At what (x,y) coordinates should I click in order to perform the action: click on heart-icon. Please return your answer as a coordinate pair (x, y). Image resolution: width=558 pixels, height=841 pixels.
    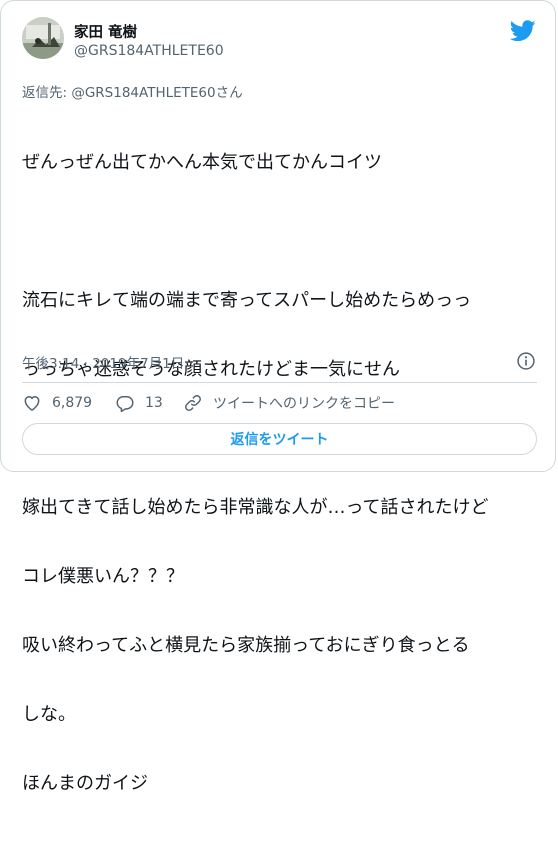
    Looking at the image, I should click on (32, 403).